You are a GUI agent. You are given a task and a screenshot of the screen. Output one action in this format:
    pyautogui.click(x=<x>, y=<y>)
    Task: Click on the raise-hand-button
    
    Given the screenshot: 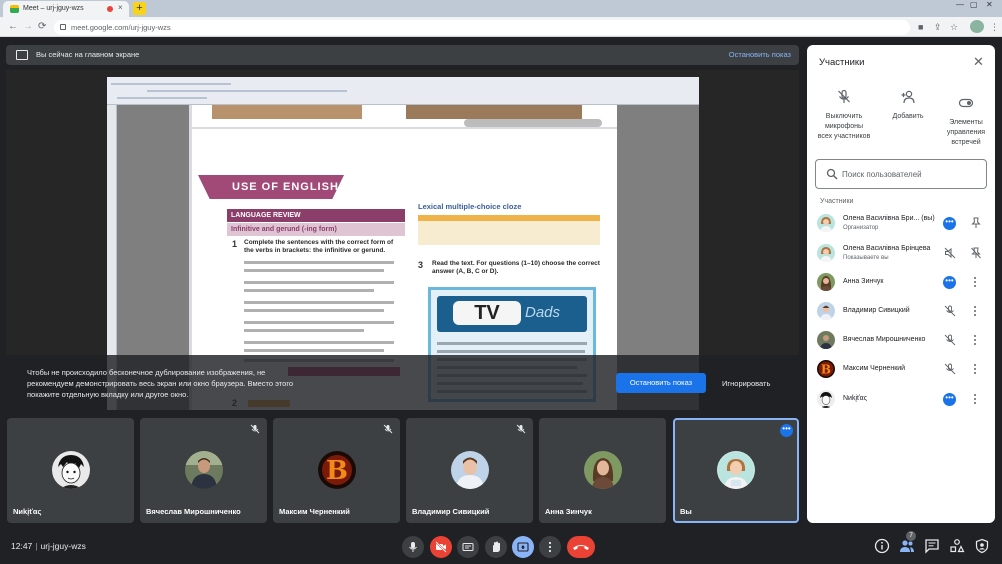 What is the action you would take?
    pyautogui.click(x=496, y=547)
    